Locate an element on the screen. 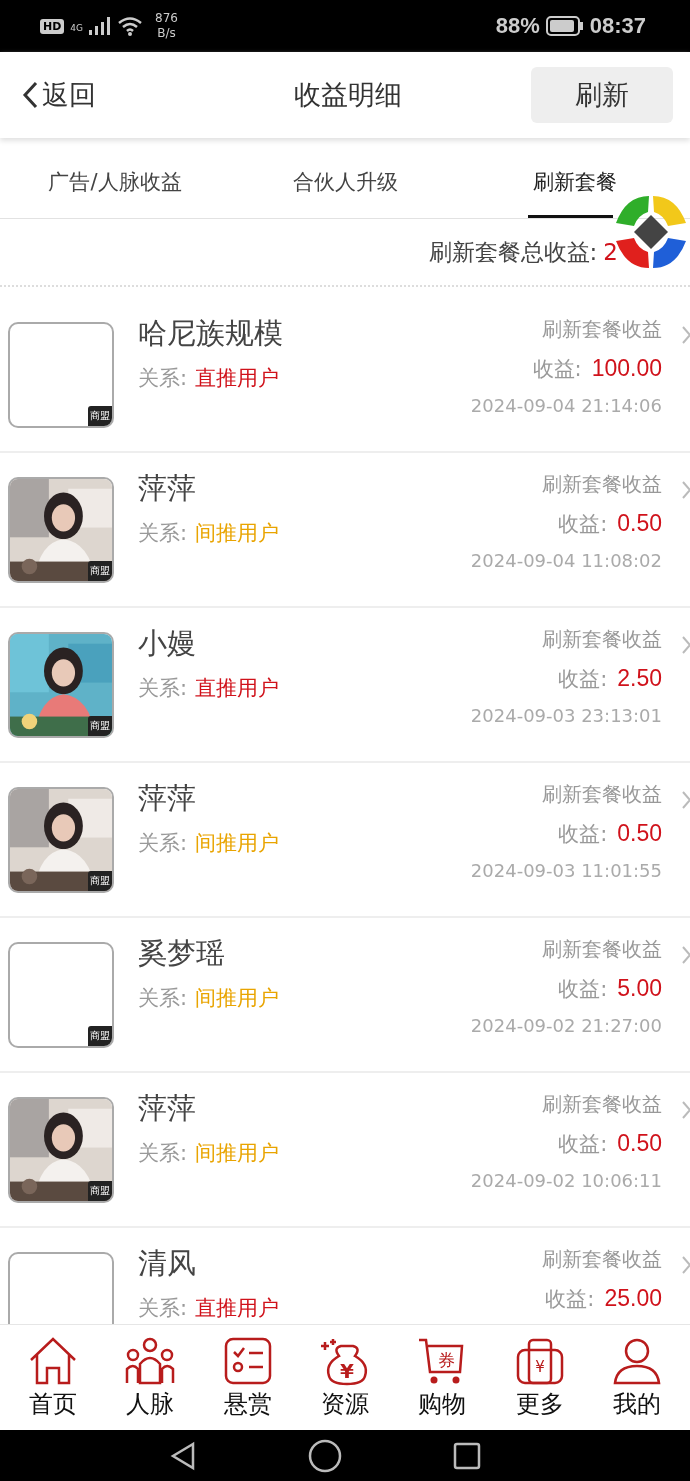 This screenshot has width=690, height=1481. nav-item: 悬赏 is located at coordinates (247, 1377).